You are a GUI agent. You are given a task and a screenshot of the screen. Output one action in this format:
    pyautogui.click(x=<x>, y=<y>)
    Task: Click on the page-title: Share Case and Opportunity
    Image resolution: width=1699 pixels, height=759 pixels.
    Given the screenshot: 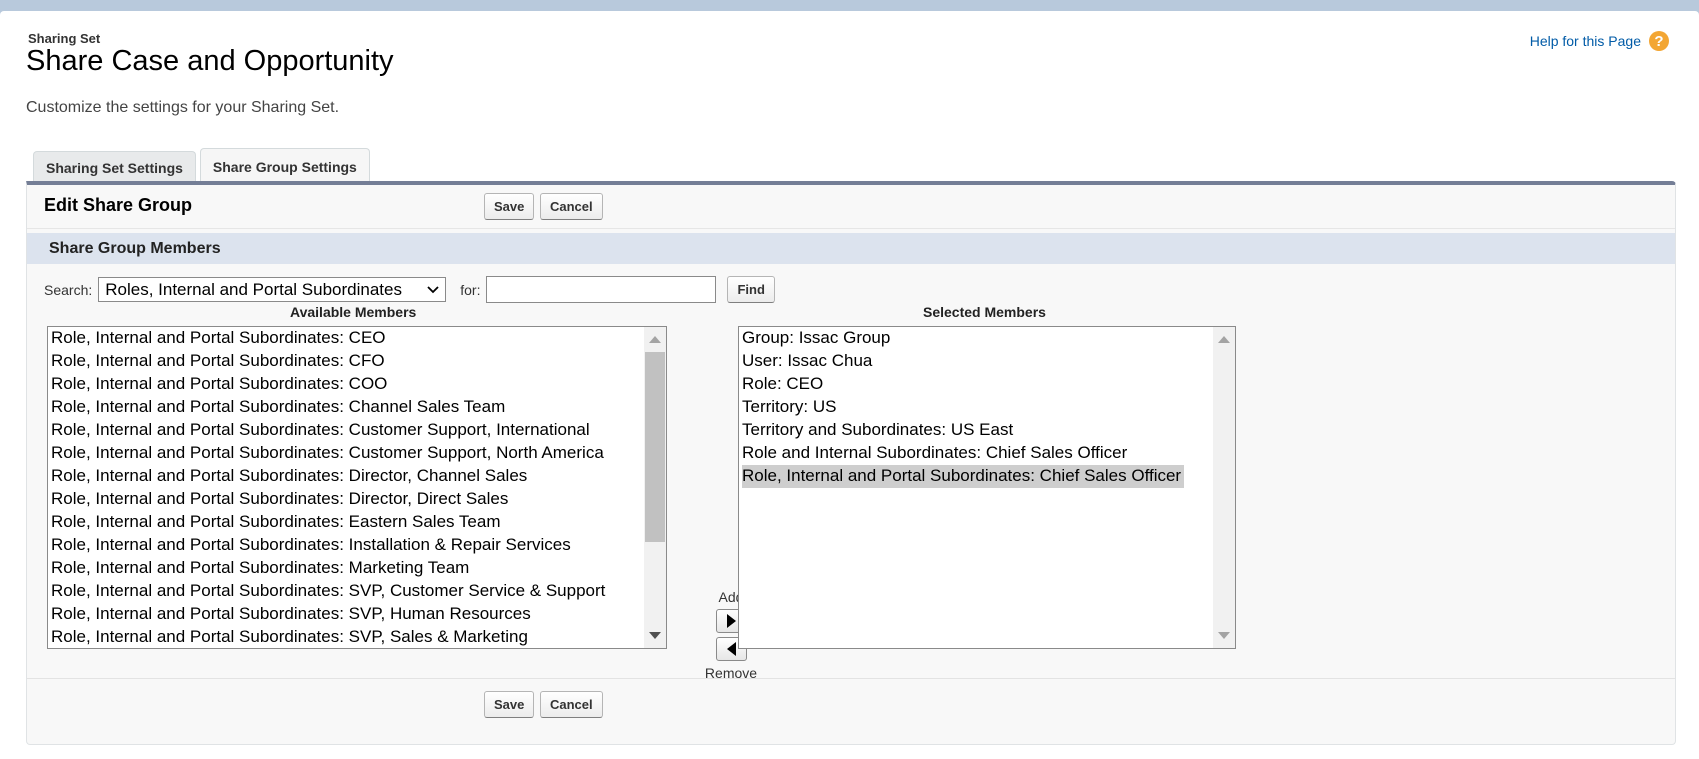 What is the action you would take?
    pyautogui.click(x=210, y=61)
    